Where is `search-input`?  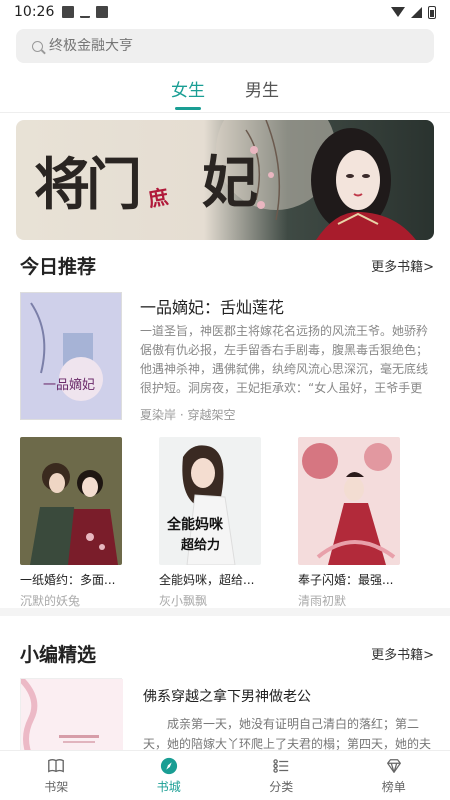 search-input is located at coordinates (229, 46).